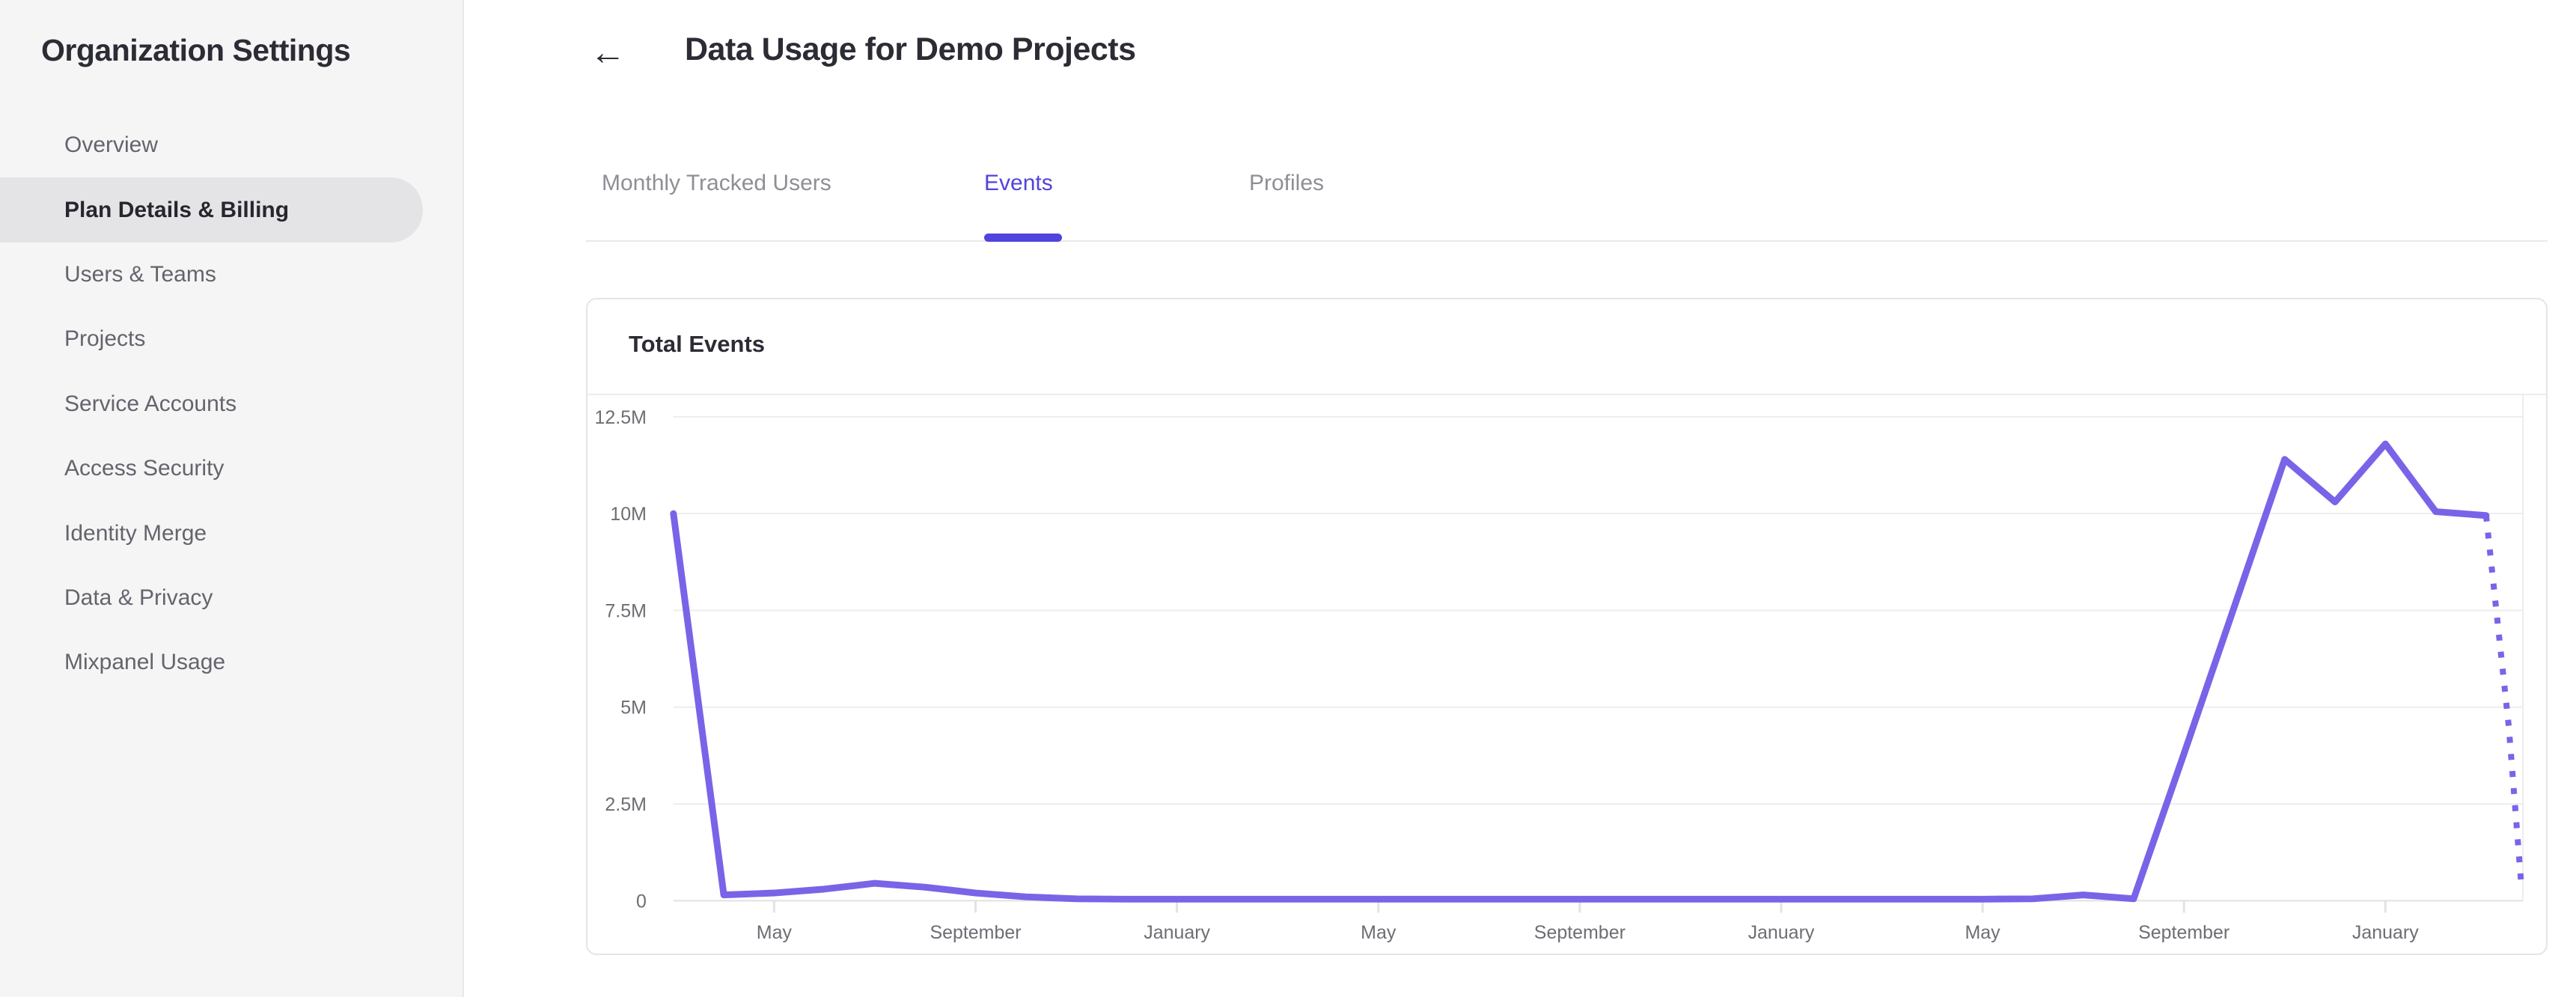  What do you see at coordinates (211, 598) in the screenshot?
I see `sidebar-item-data-privacy: Data & Privacy` at bounding box center [211, 598].